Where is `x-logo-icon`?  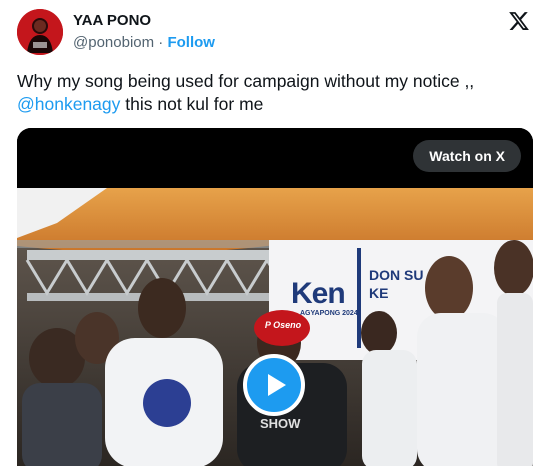
x-logo-icon is located at coordinates (519, 21).